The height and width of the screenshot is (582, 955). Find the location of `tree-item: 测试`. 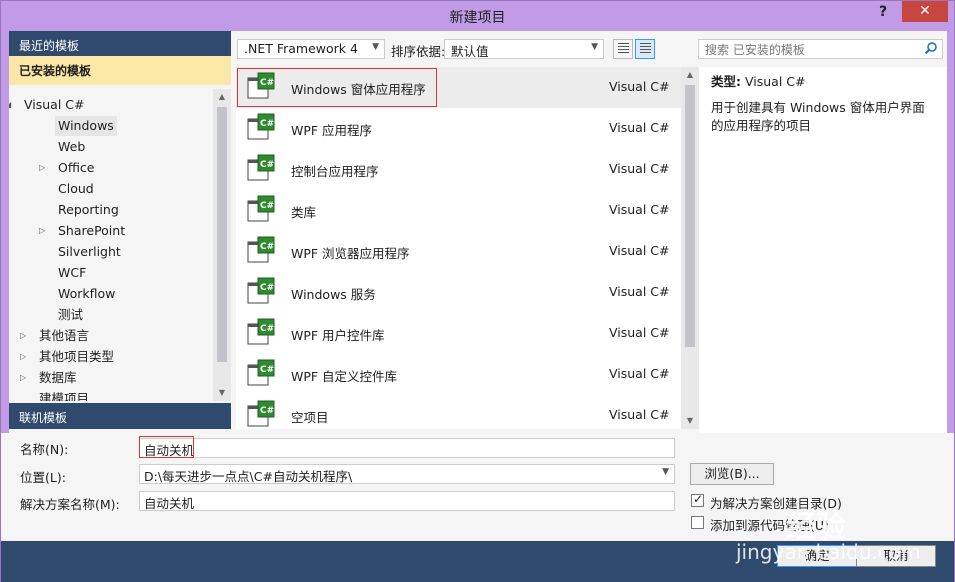

tree-item: 测试 is located at coordinates (70, 315).